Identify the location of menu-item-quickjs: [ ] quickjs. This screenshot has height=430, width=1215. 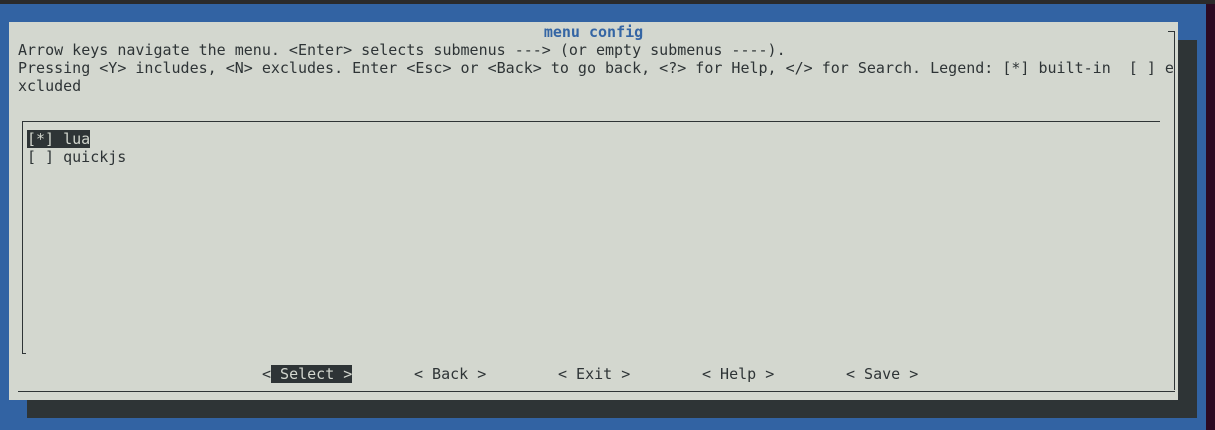
(76, 157).